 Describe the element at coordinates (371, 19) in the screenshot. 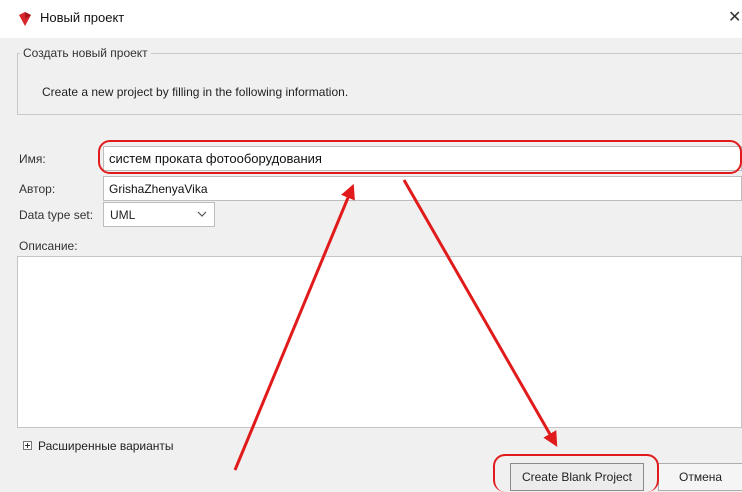

I see `title-bar: Новый проект ✕` at that location.